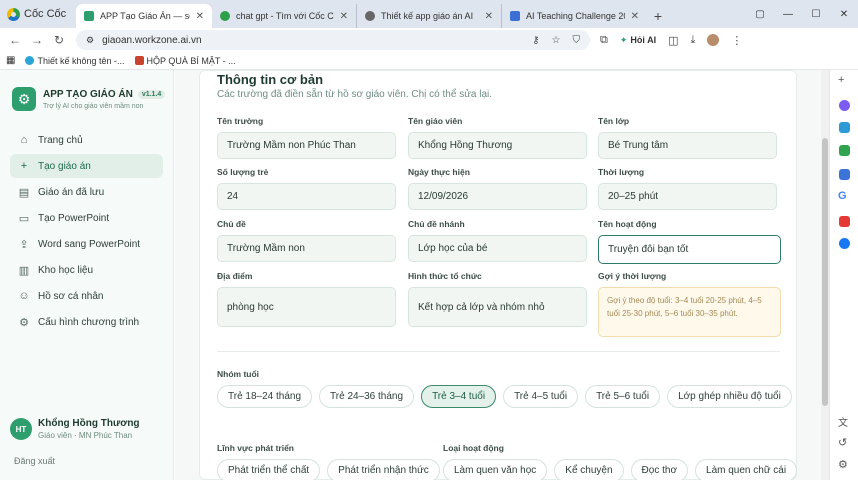 The height and width of the screenshot is (480, 858). I want to click on field-label: Hình thức tổ chức, so click(445, 276).